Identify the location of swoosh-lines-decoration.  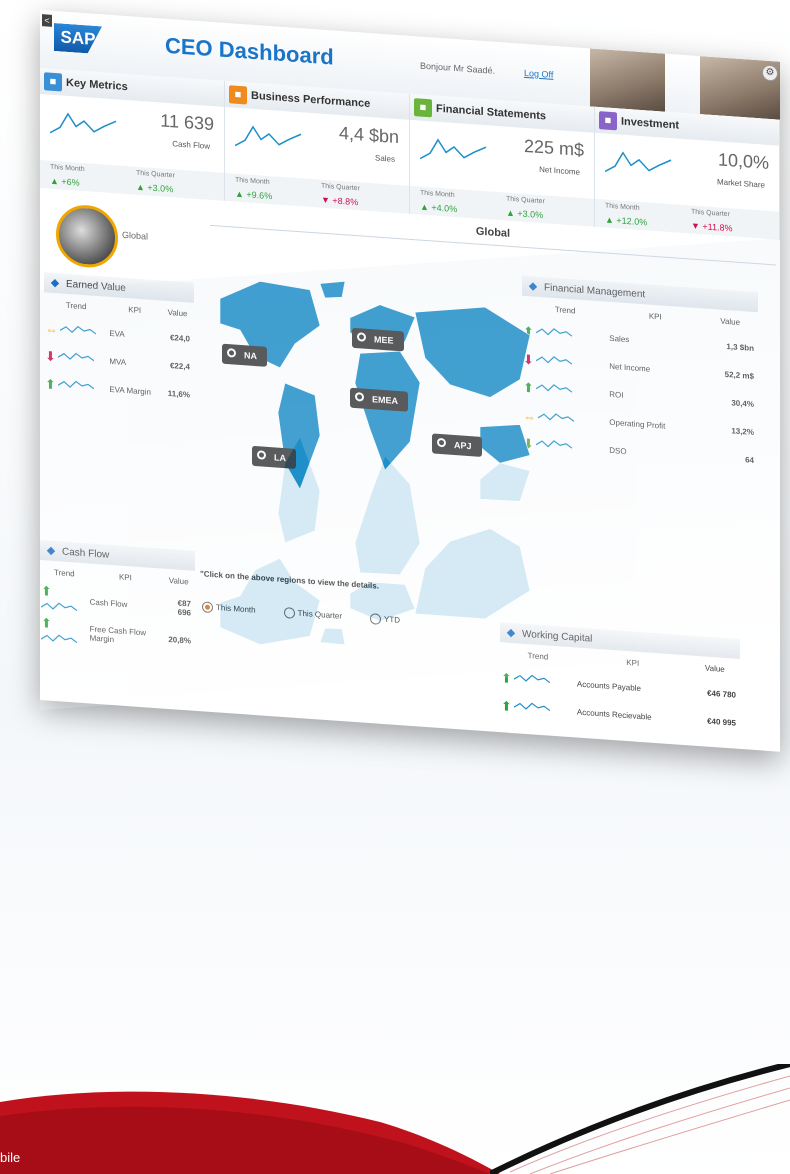
(640, 1119).